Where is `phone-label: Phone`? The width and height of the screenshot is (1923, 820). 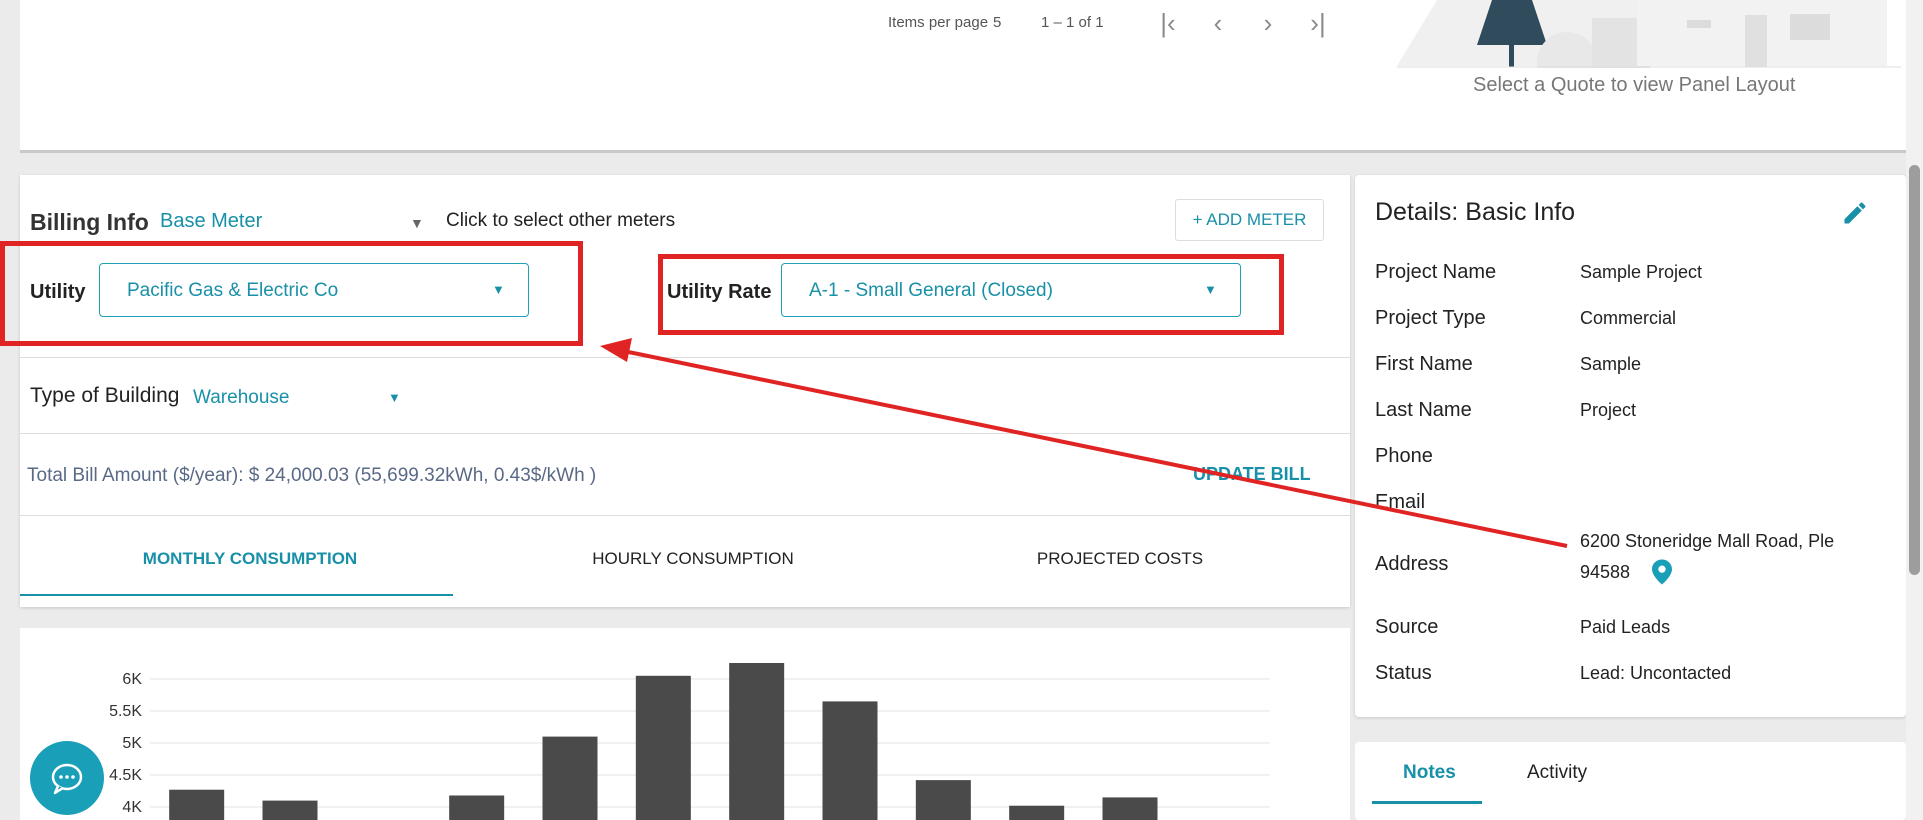
phone-label: Phone is located at coordinates (1404, 456).